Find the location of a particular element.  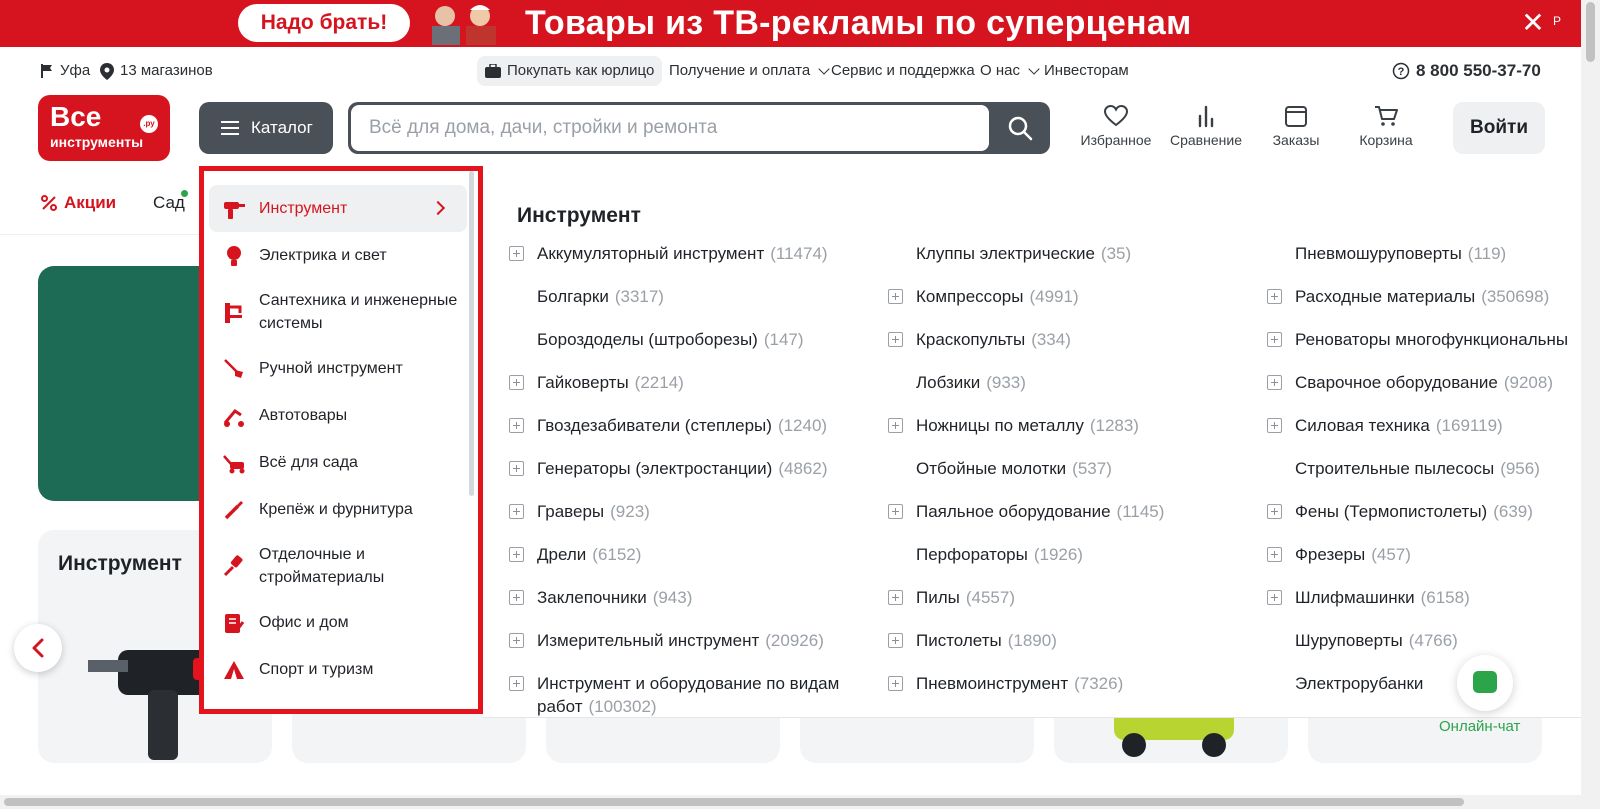

service-link: Сервис и поддержка is located at coordinates (903, 71).